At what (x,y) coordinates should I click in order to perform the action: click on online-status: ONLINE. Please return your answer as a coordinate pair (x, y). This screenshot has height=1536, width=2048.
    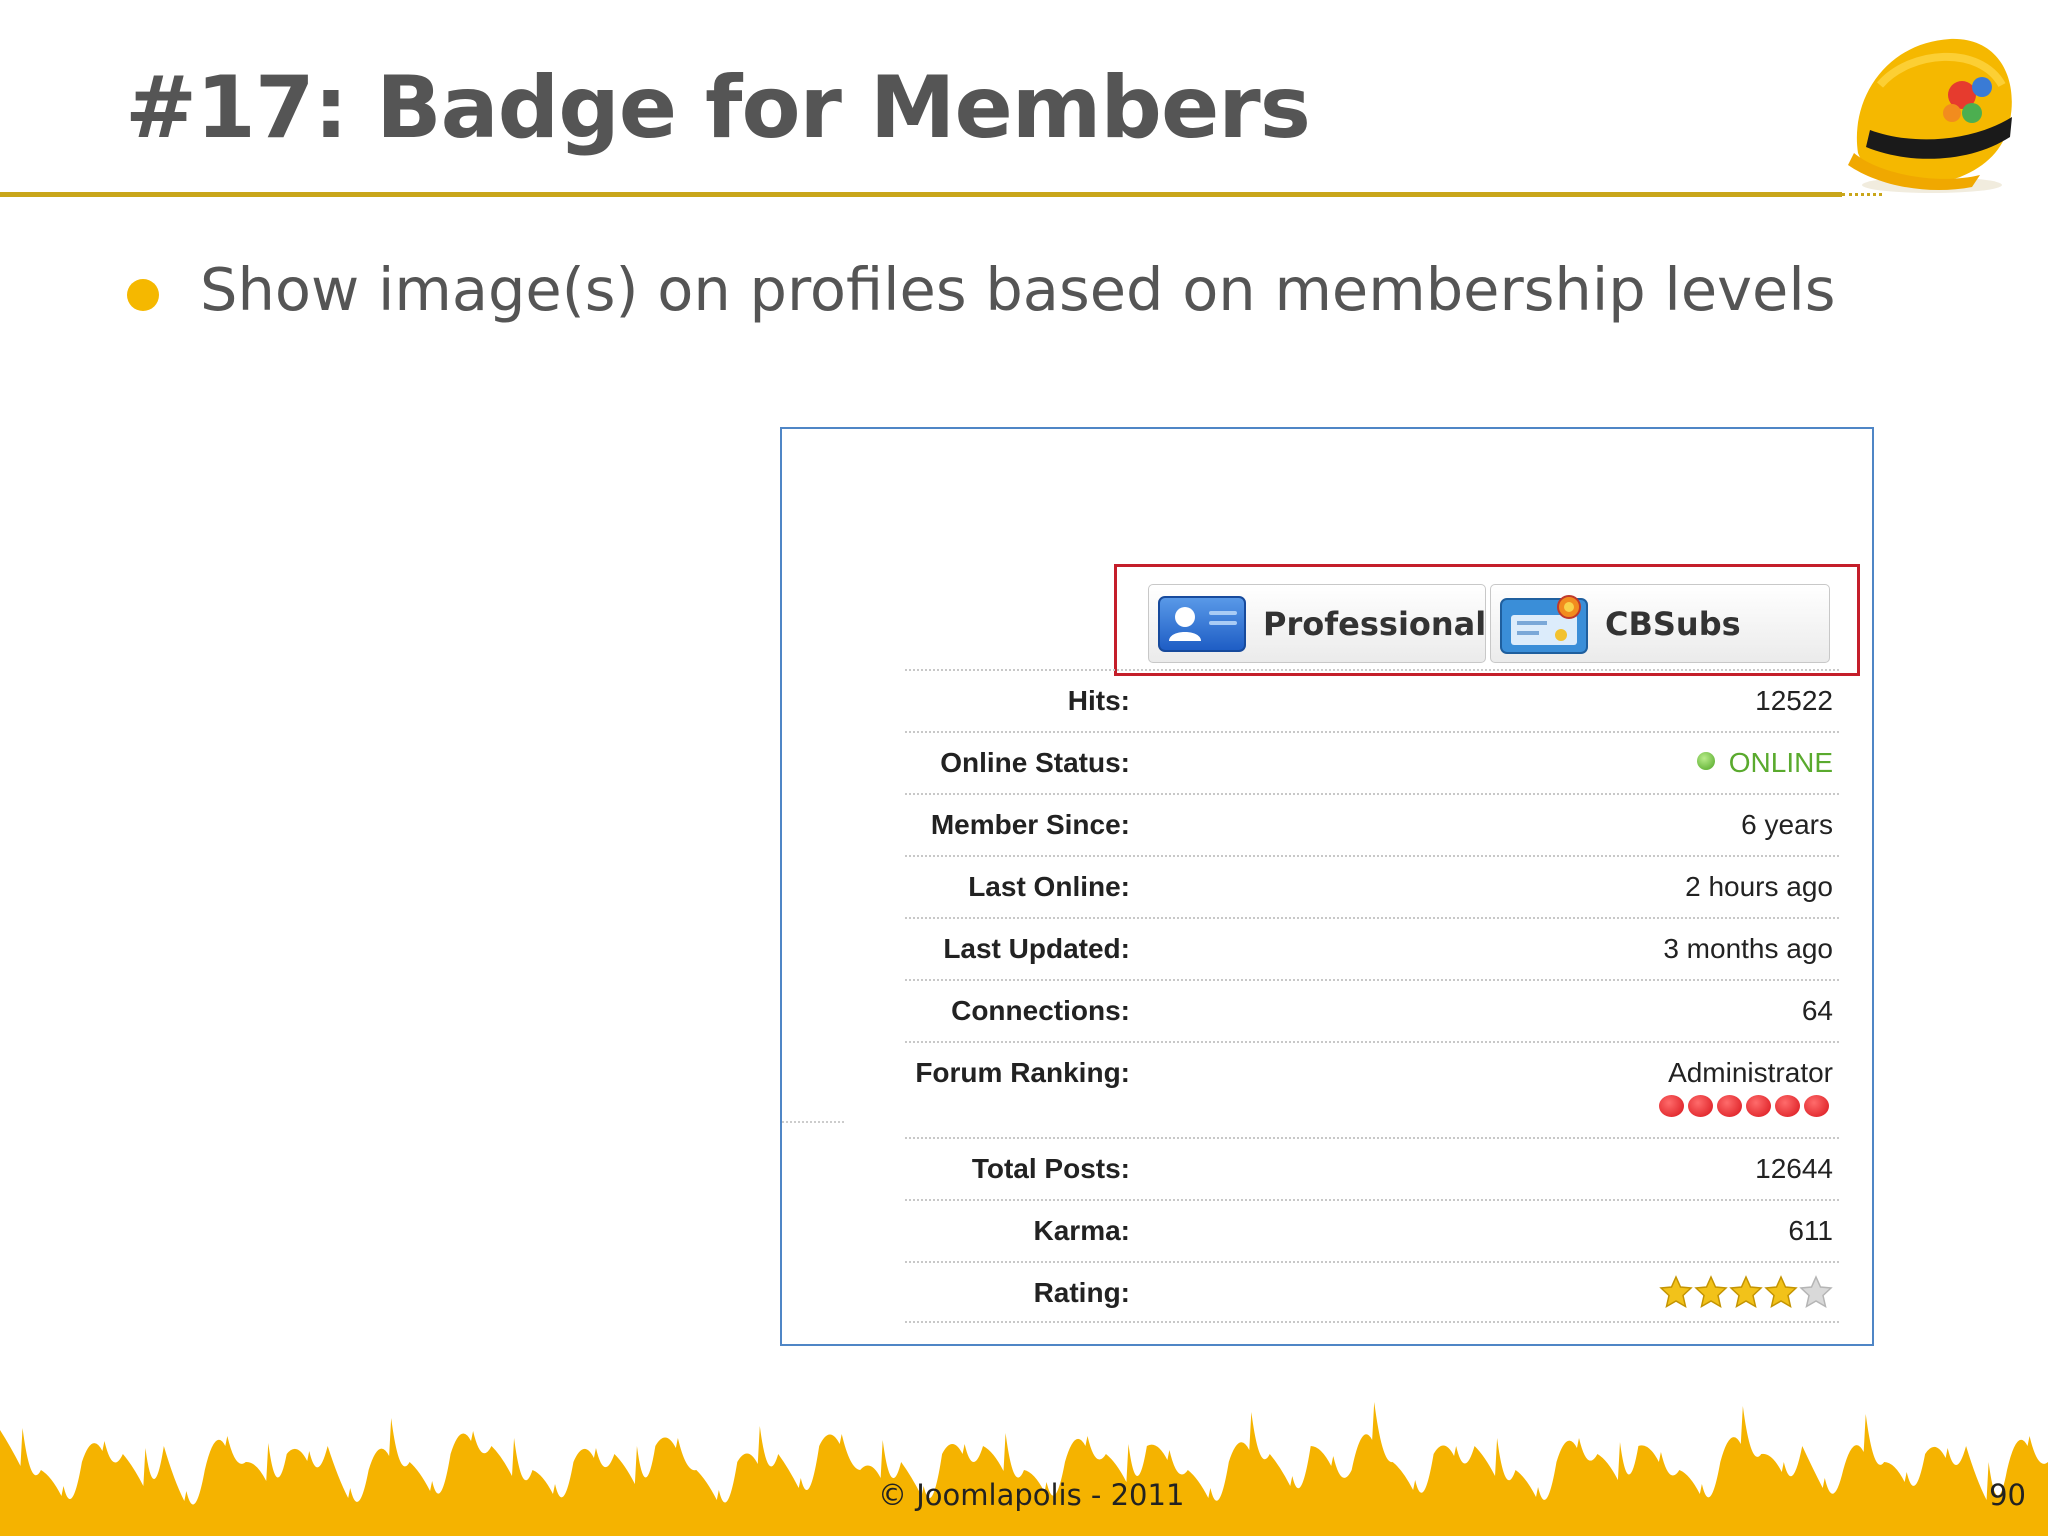
    Looking at the image, I should click on (1764, 763).